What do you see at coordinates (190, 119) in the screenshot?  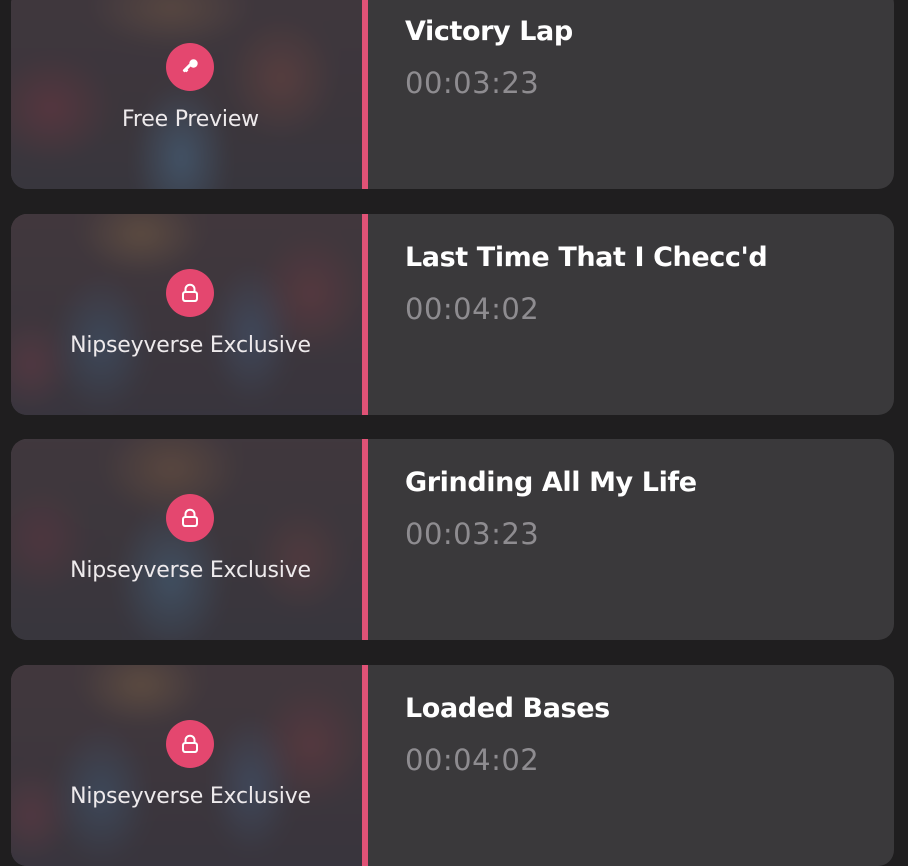 I see `access-label: Free Preview` at bounding box center [190, 119].